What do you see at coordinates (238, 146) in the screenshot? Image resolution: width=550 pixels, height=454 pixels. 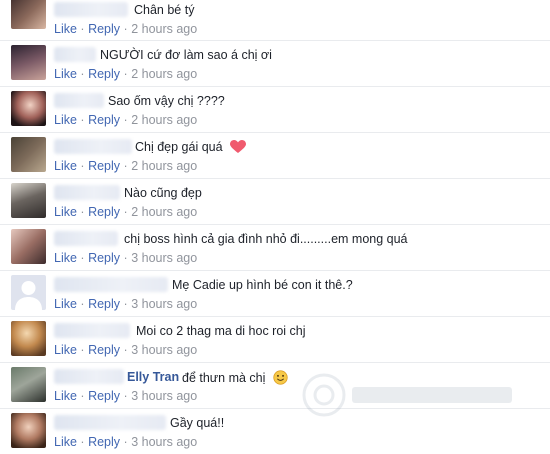 I see `heart-icon` at bounding box center [238, 146].